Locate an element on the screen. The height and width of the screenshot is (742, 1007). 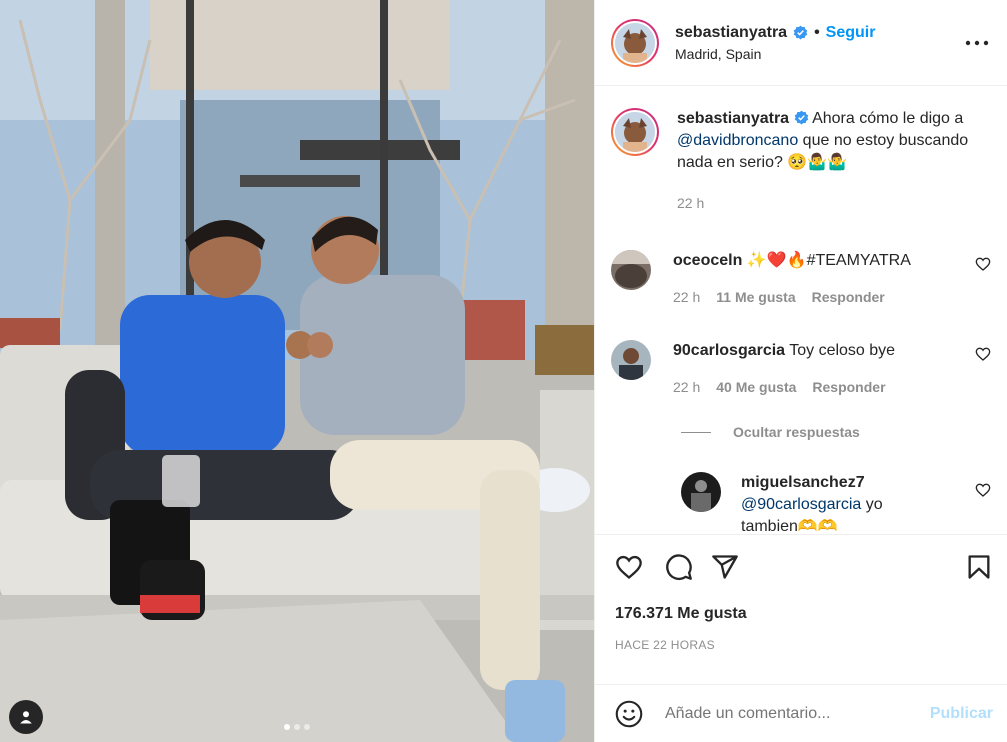
replier-avatar is located at coordinates (701, 492).